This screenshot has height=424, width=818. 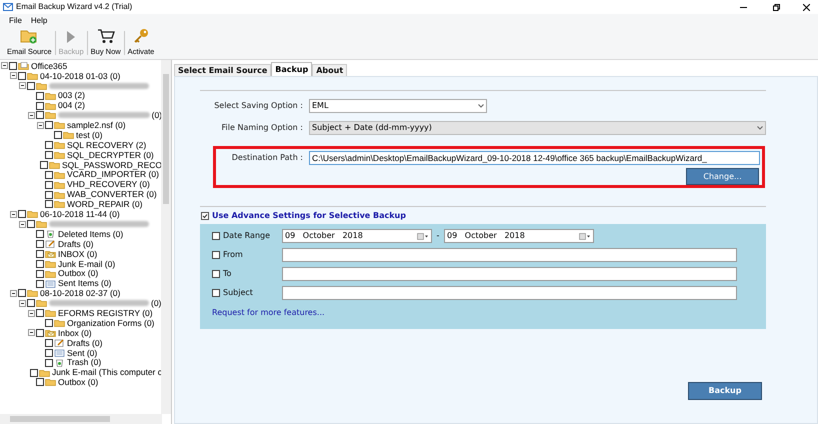 What do you see at coordinates (262, 128) in the screenshot?
I see `field-label: File Naming Option :` at bounding box center [262, 128].